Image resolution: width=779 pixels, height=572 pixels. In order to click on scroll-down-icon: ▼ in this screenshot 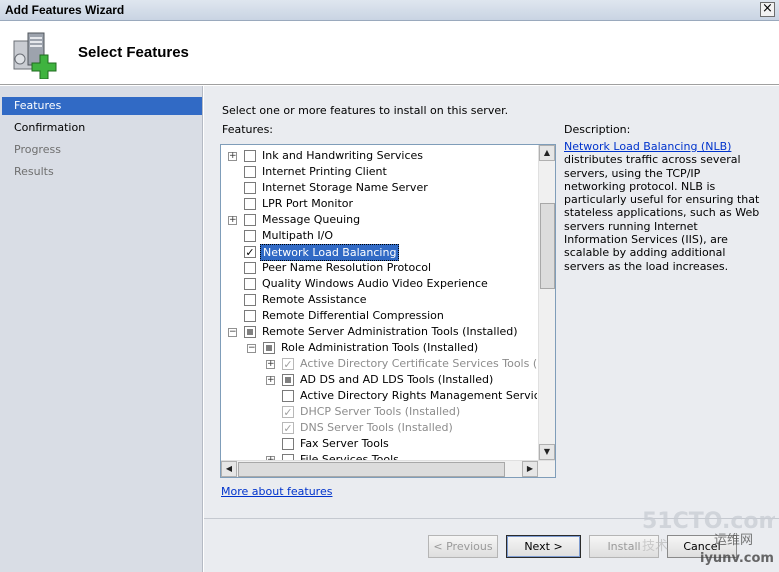, I will do `click(547, 452)`.